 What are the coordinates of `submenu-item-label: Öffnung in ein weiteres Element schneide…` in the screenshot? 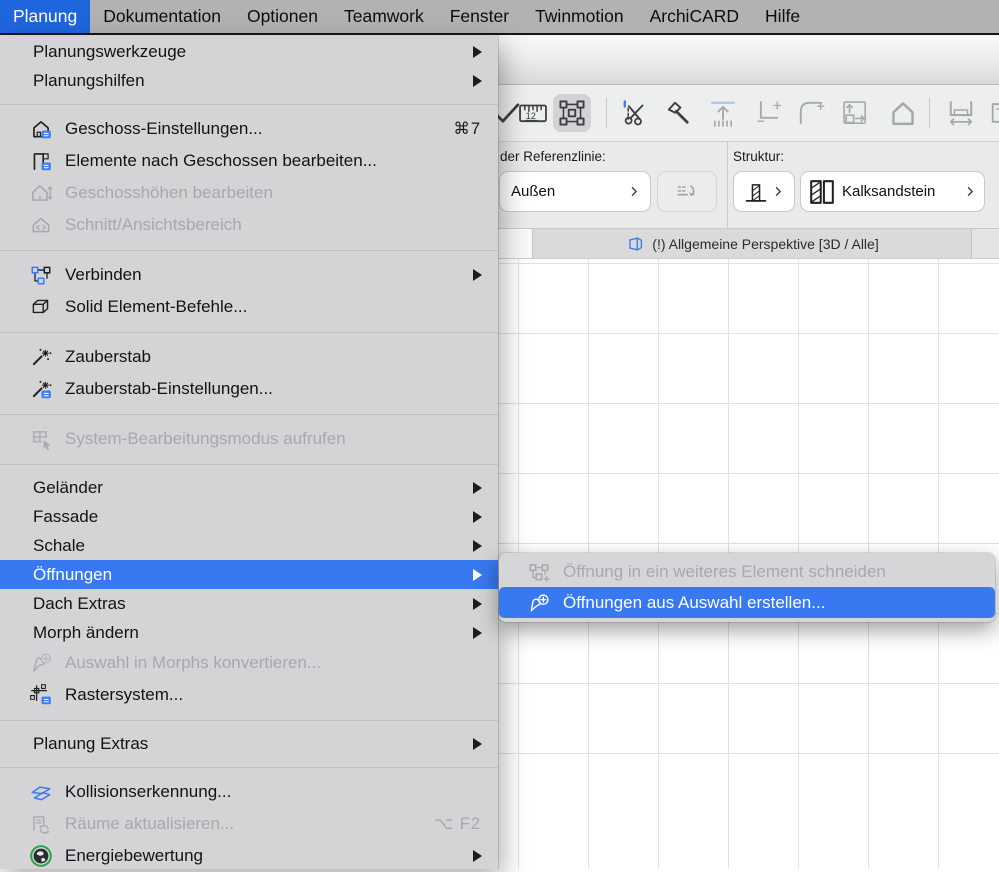 It's located at (724, 571).